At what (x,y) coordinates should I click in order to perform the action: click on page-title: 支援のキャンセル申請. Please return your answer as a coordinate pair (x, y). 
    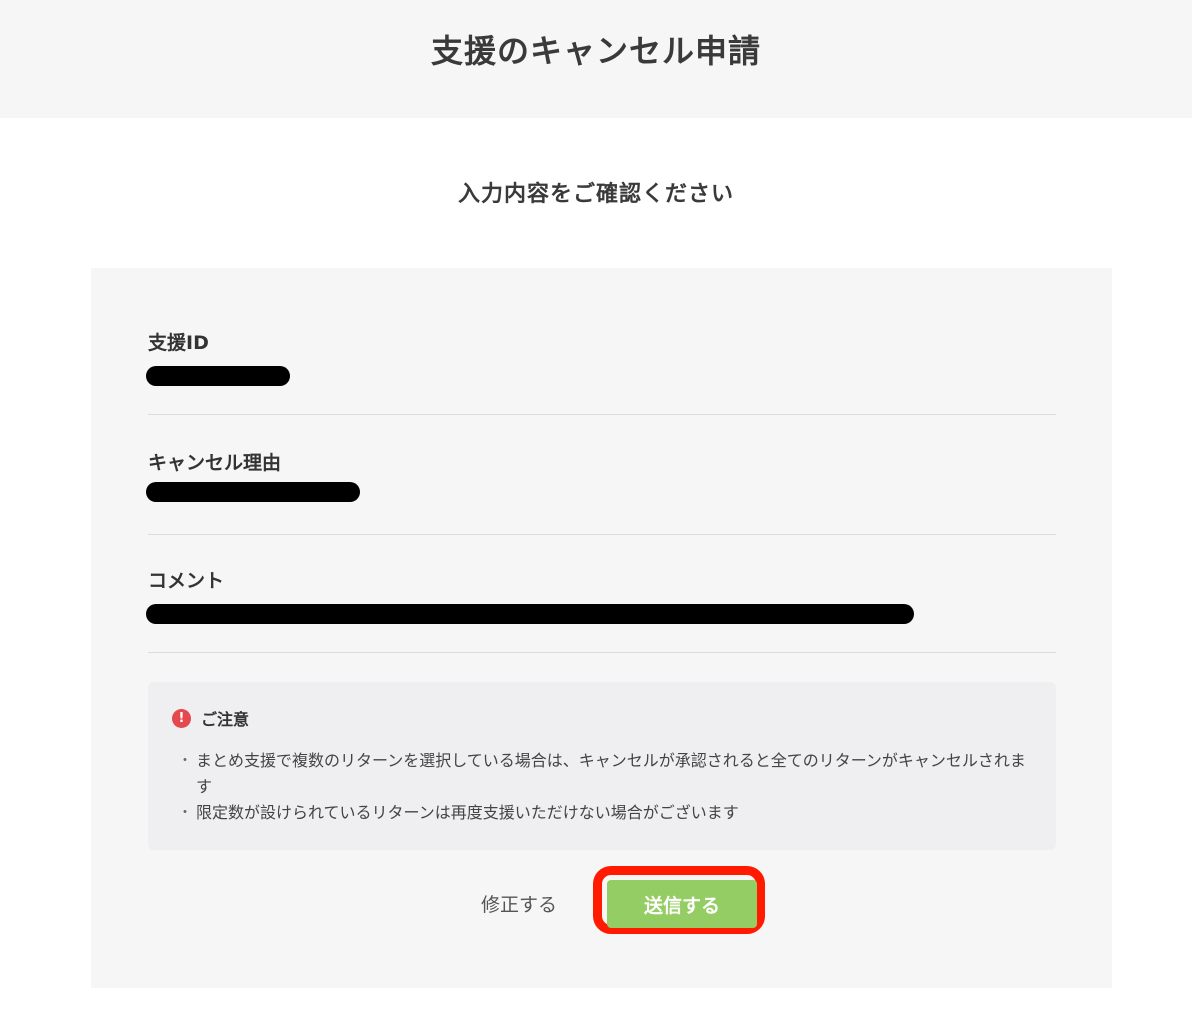
    Looking at the image, I should click on (595, 51).